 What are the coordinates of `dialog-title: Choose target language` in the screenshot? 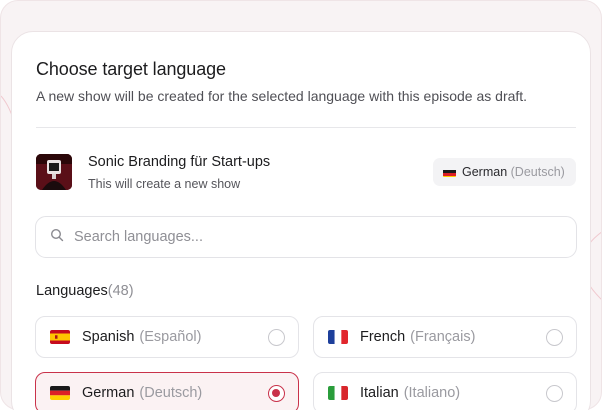 It's located at (131, 69).